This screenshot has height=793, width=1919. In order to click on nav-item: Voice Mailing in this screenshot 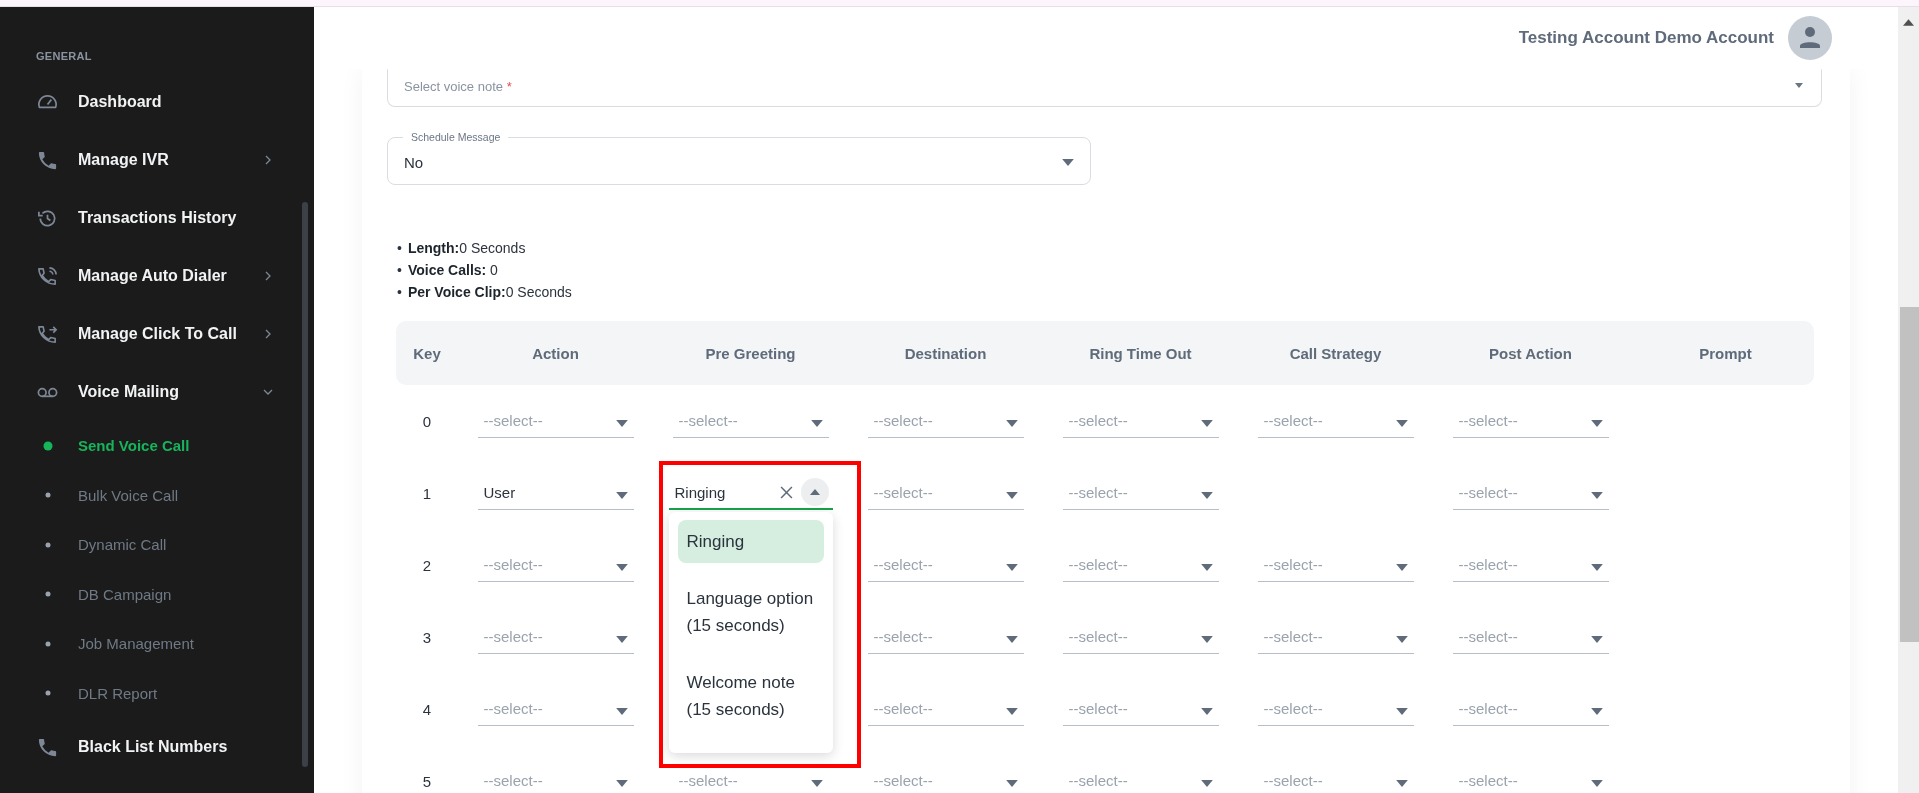, I will do `click(157, 392)`.